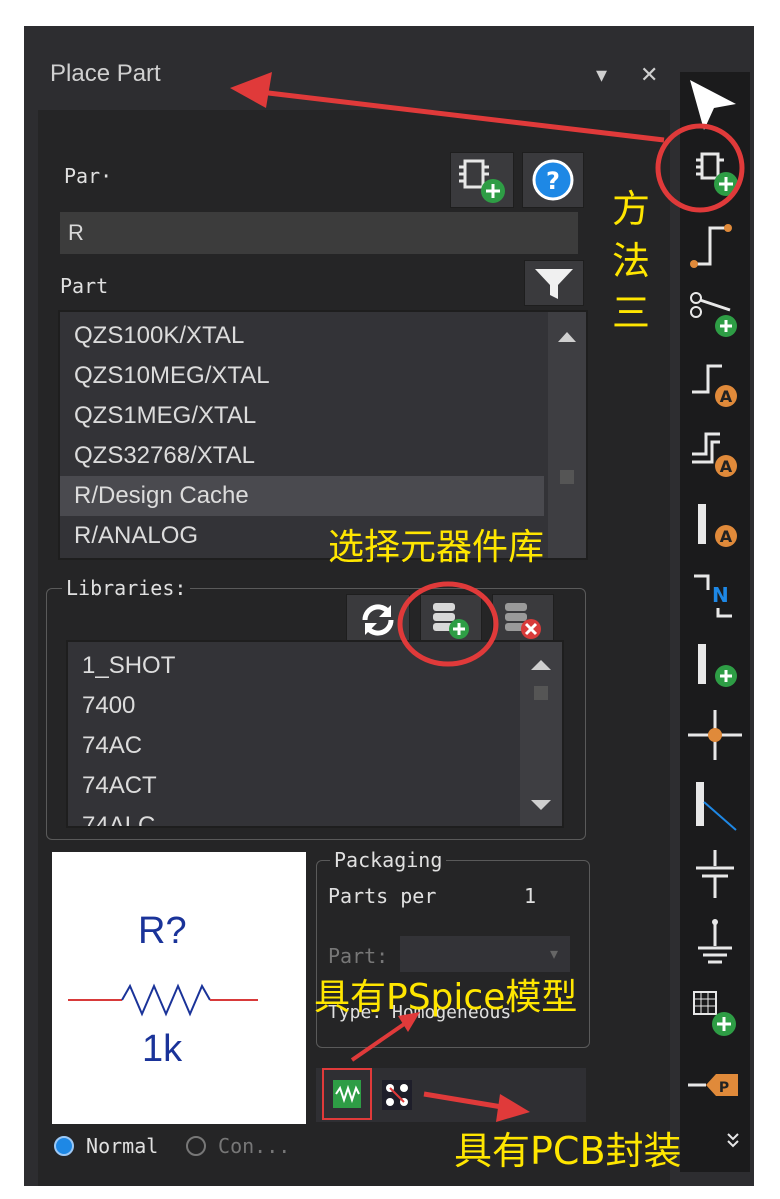  I want to click on select-library-annotation: 选择元器件库, so click(436, 547).